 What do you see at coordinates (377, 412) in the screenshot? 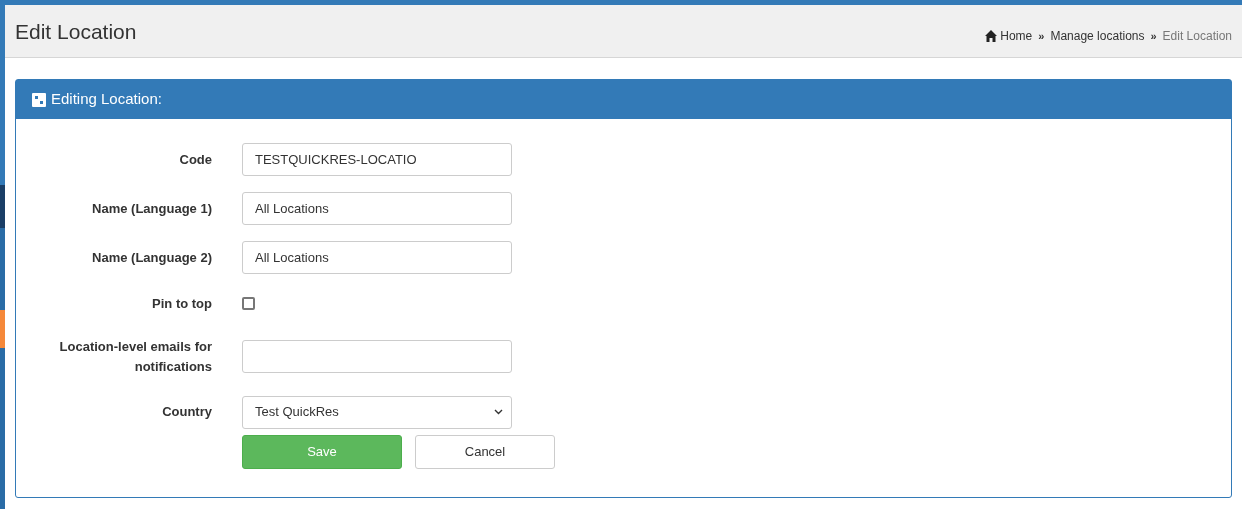
I see `country-select: Test QuickRes` at bounding box center [377, 412].